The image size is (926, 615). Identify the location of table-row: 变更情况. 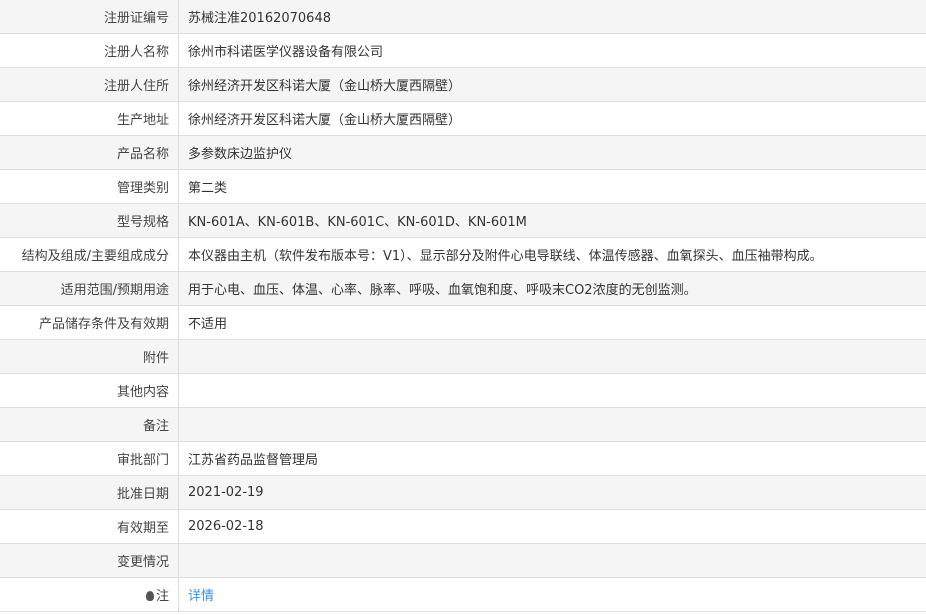
(463, 560).